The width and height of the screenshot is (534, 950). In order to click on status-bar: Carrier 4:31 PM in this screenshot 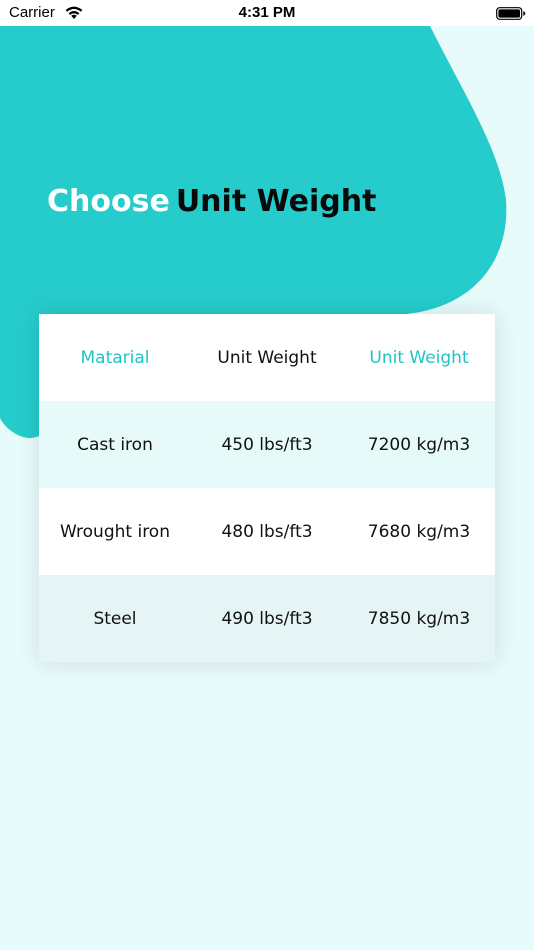, I will do `click(267, 13)`.